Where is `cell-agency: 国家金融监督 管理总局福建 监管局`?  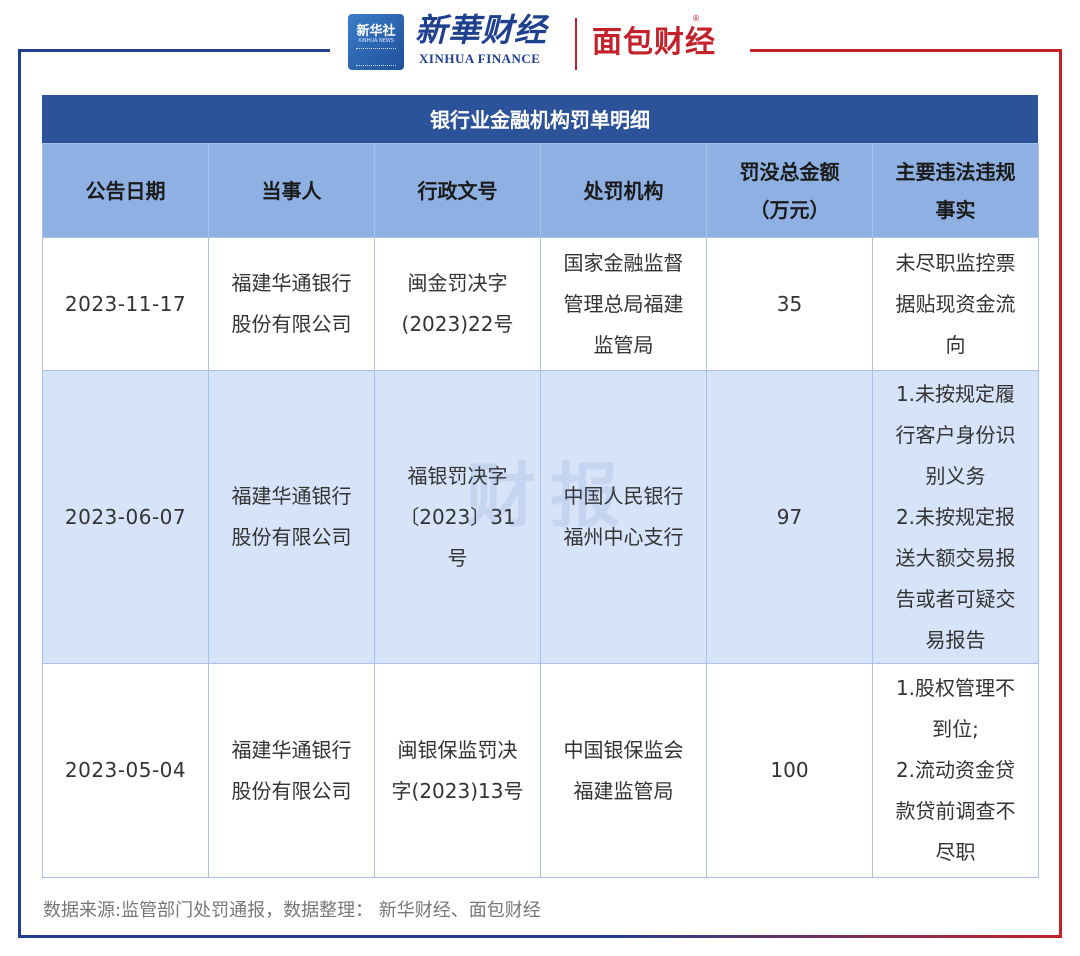
cell-agency: 国家金融监督 管理总局福建 监管局 is located at coordinates (623, 304).